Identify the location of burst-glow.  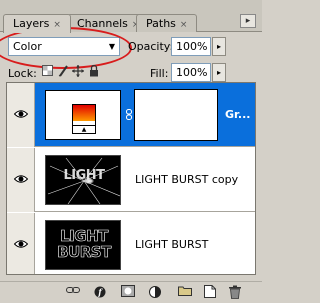
(89, 181).